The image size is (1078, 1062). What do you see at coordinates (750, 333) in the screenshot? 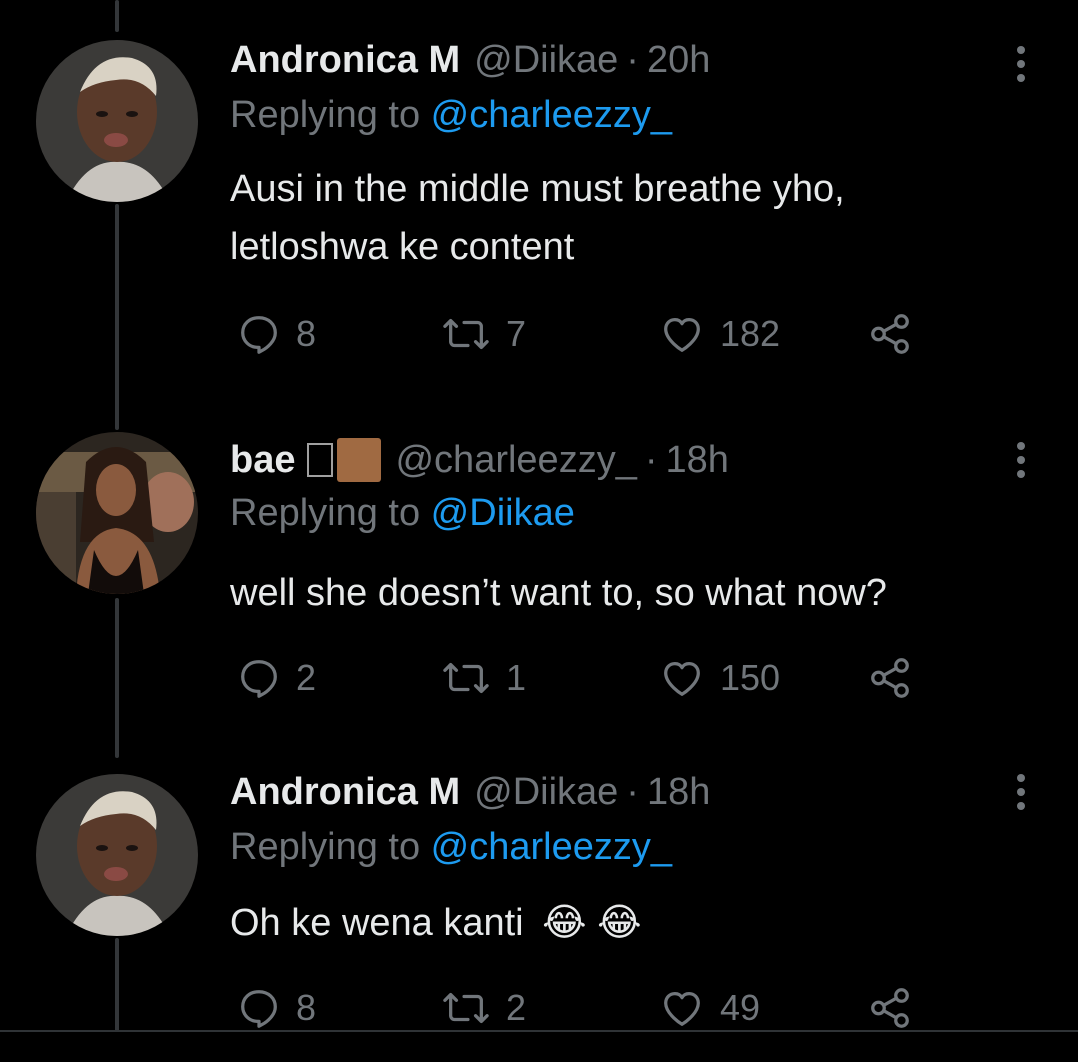
I see `like-count: 182` at bounding box center [750, 333].